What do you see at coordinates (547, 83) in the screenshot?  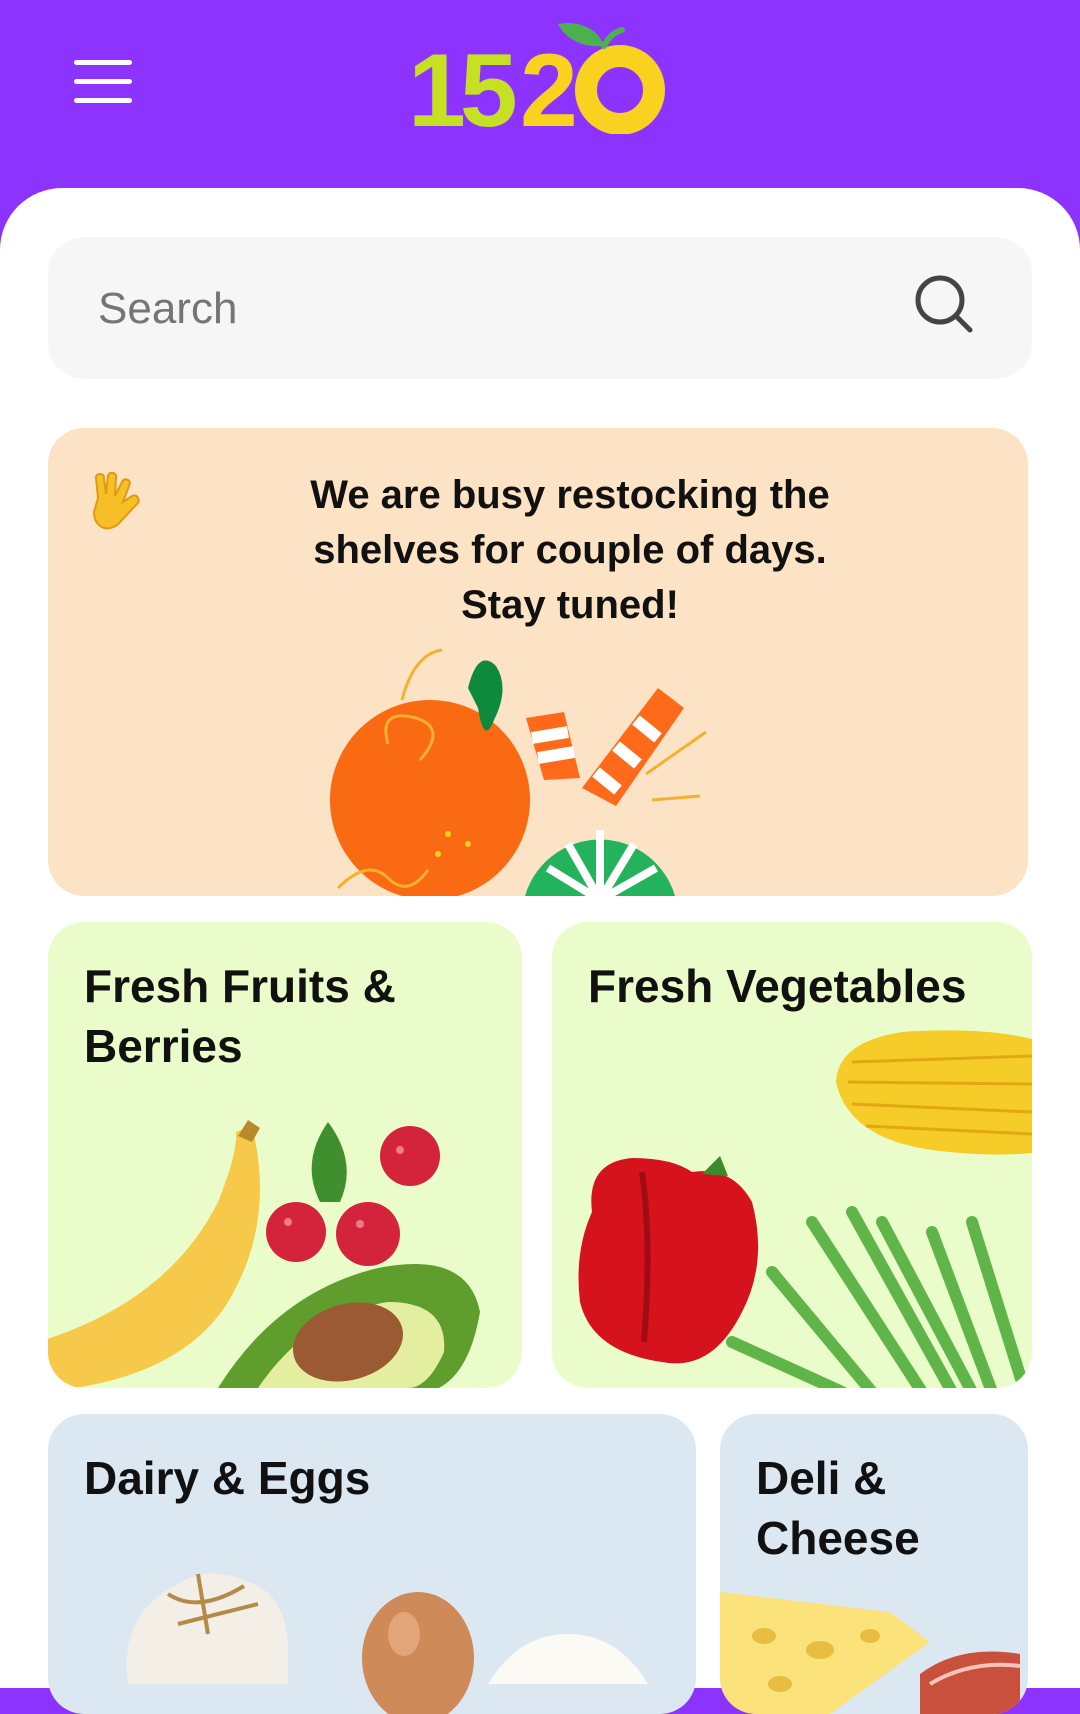 I see `svg-text: 2` at bounding box center [547, 83].